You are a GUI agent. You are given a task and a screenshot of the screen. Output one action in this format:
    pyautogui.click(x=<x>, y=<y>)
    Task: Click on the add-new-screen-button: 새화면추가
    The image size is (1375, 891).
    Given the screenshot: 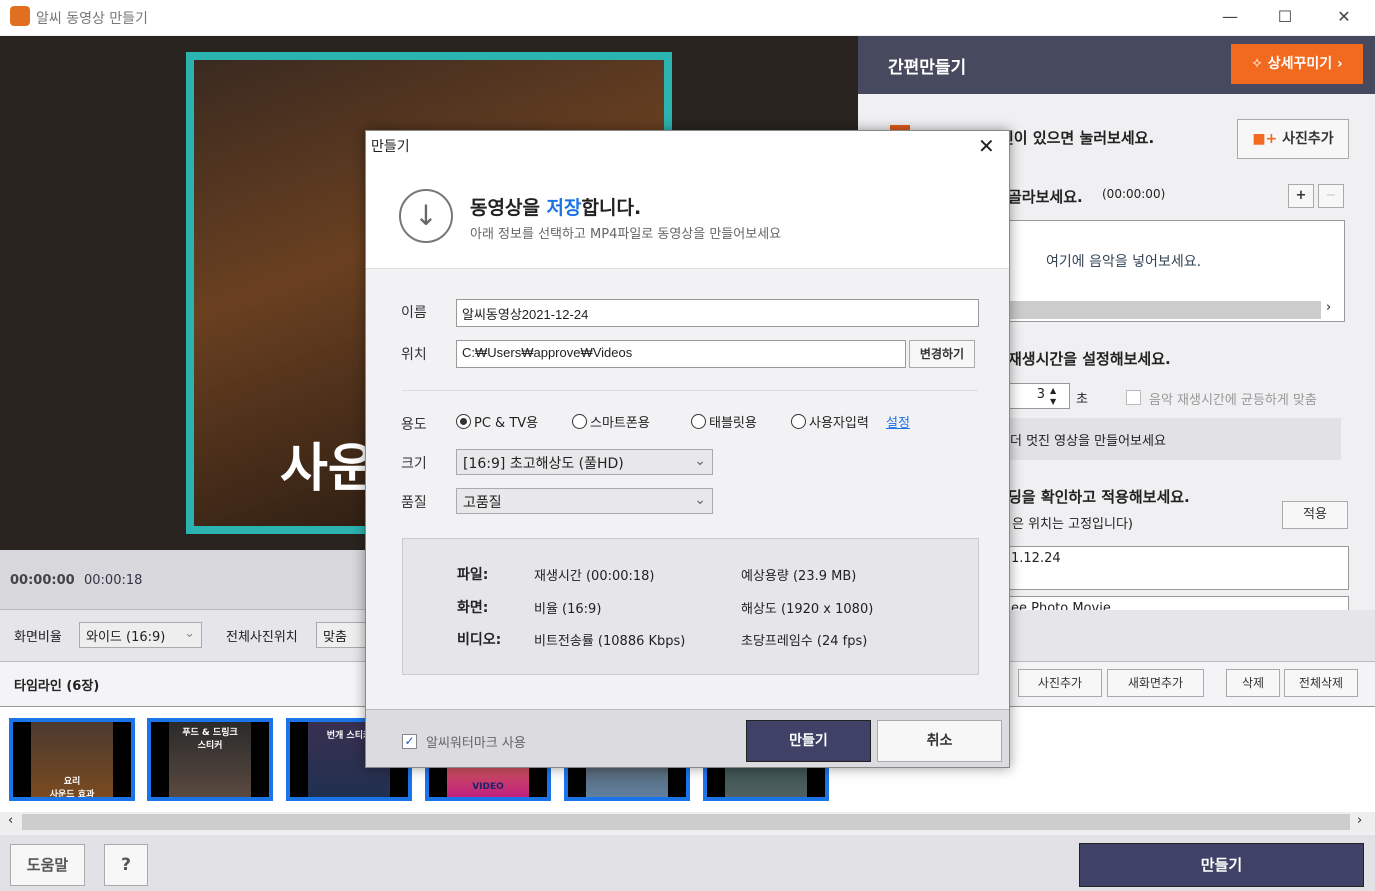 What is the action you would take?
    pyautogui.click(x=1155, y=683)
    